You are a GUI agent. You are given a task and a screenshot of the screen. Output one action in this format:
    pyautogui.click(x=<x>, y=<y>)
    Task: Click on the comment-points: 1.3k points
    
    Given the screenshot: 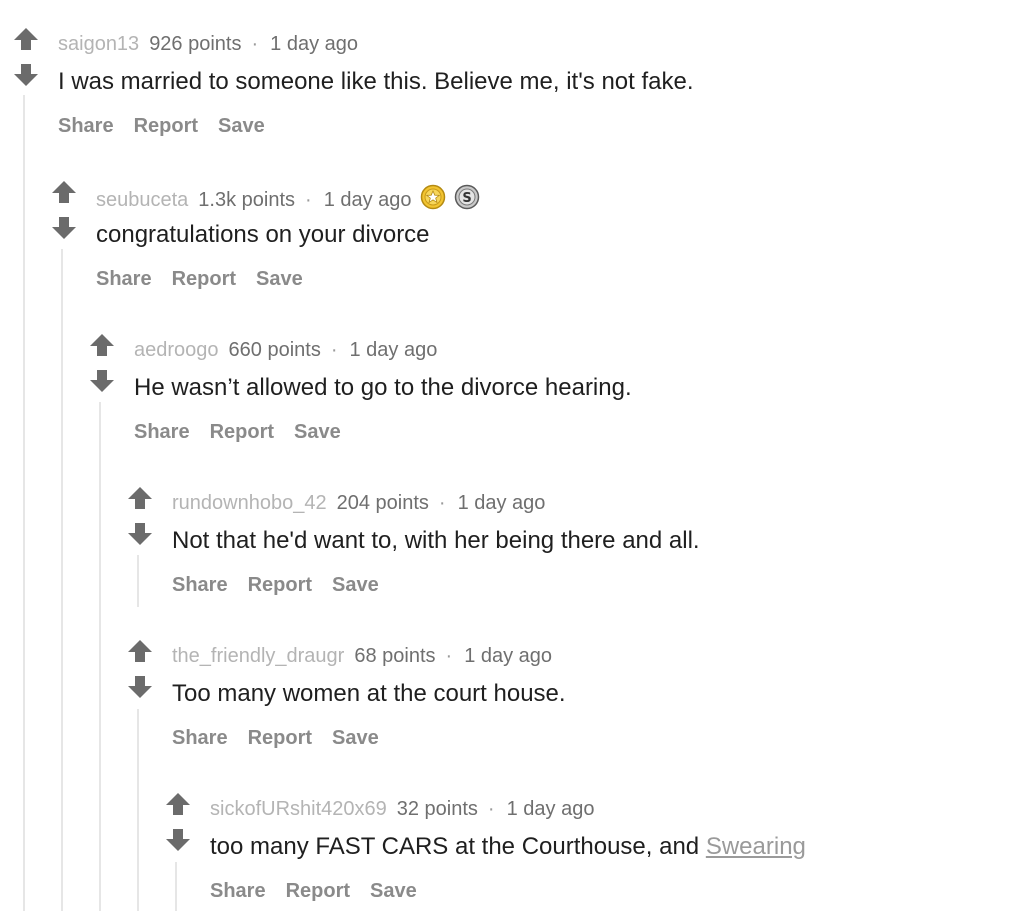 What is the action you would take?
    pyautogui.click(x=247, y=200)
    